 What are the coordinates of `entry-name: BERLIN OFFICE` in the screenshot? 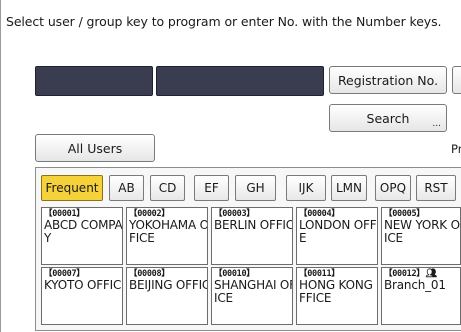 It's located at (253, 225).